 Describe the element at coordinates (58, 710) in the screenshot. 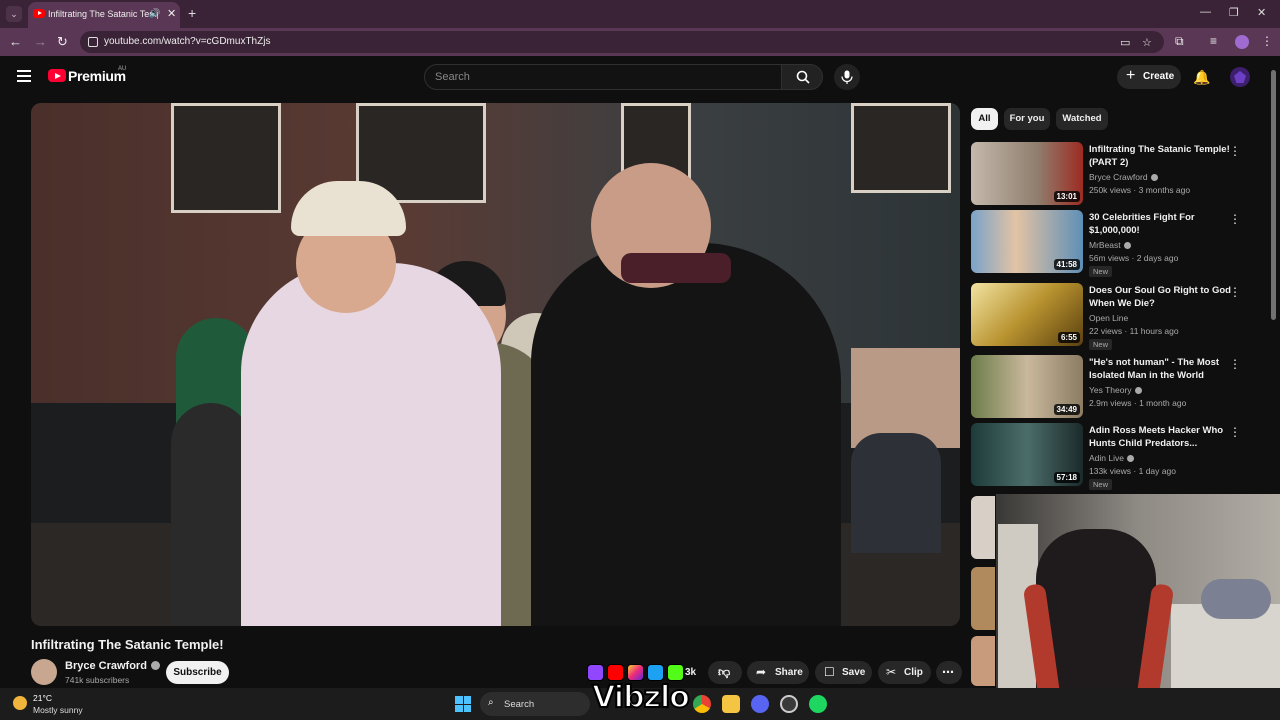

I see `weather-description: Mostly sunny` at that location.